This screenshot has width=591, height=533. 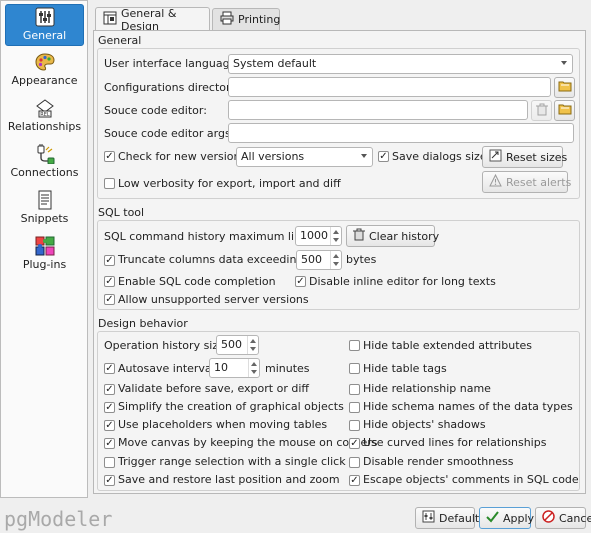 What do you see at coordinates (519, 518) in the screenshot?
I see `apply-label: Apply` at bounding box center [519, 518].